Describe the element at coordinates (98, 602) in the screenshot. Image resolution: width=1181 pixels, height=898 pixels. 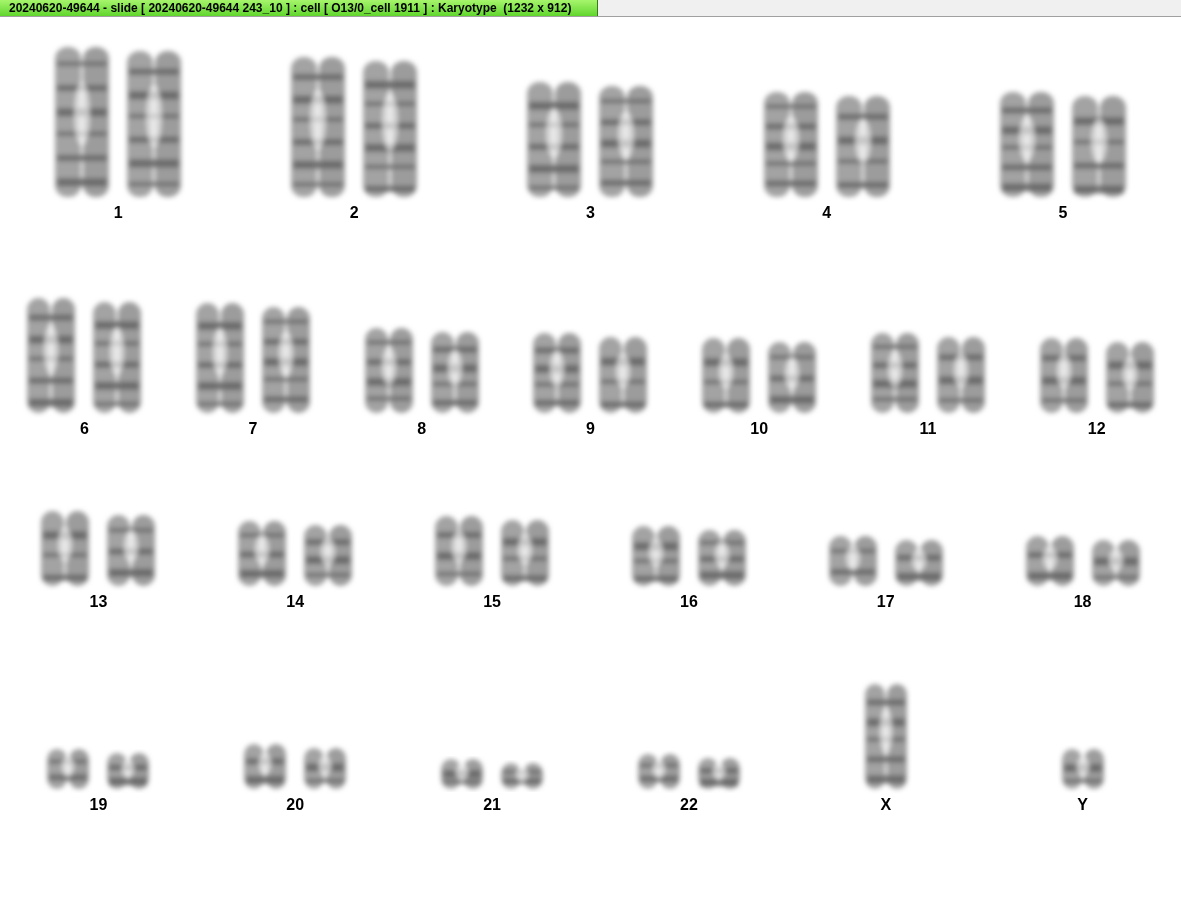
I see `chromosome-label: 13` at that location.